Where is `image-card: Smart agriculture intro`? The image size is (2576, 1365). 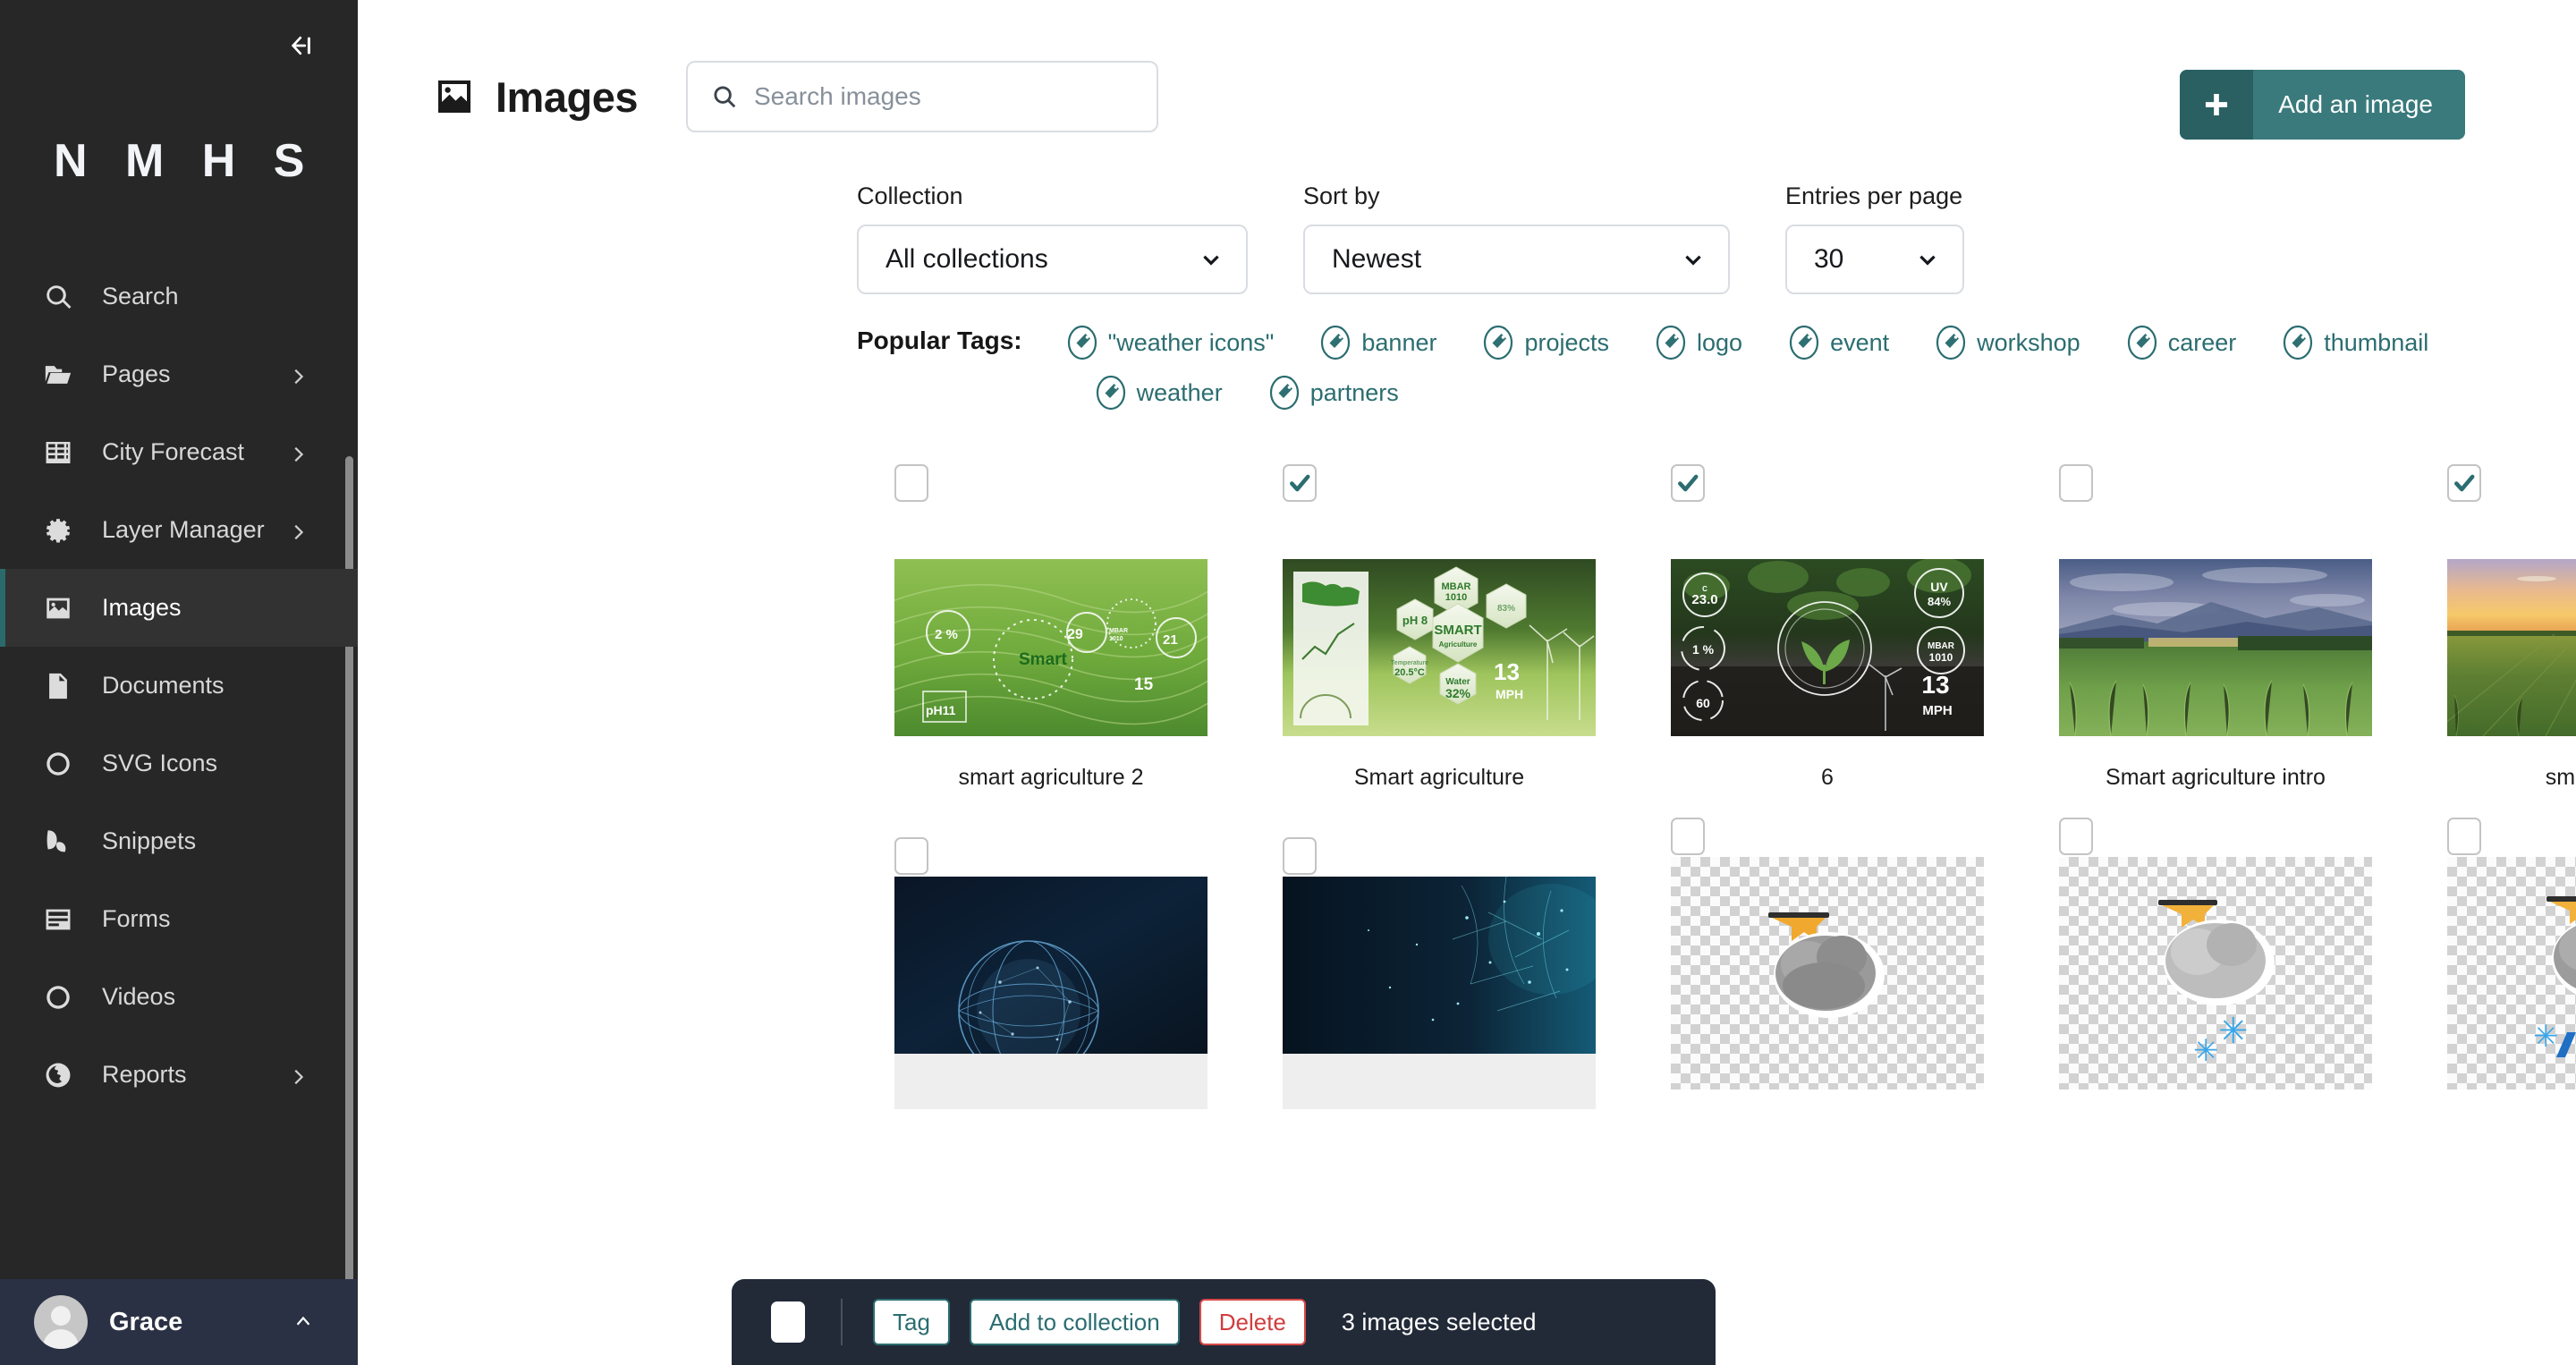
image-card: Smart agriculture intro is located at coordinates (2215, 627).